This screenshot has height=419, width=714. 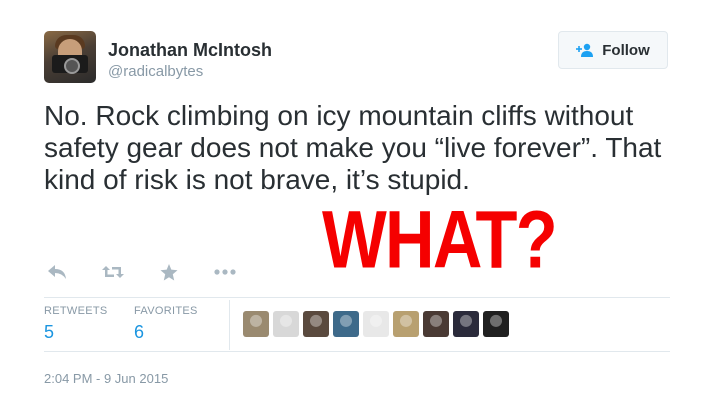 What do you see at coordinates (357, 297) in the screenshot?
I see `stats-top-divider` at bounding box center [357, 297].